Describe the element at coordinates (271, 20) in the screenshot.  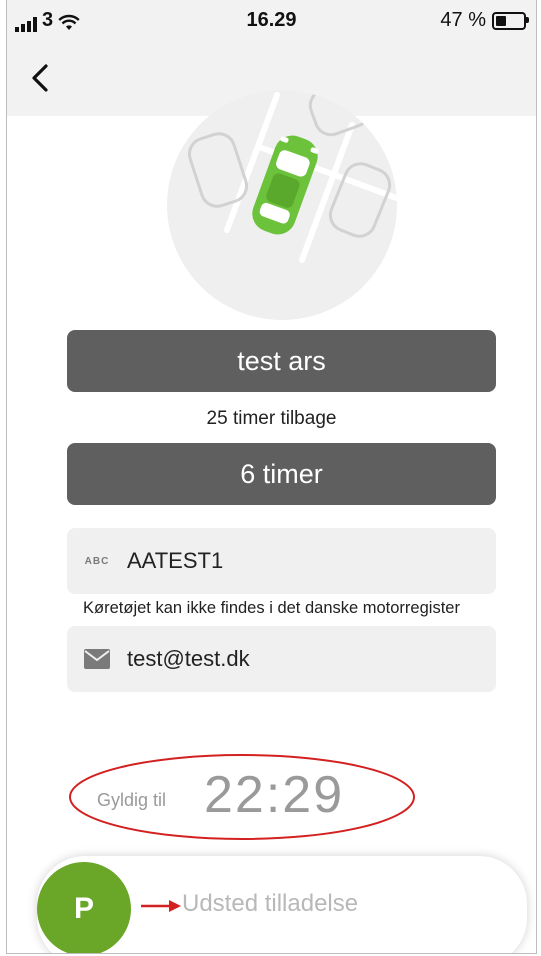
I see `status-bar: 3 16.29 47 %` at that location.